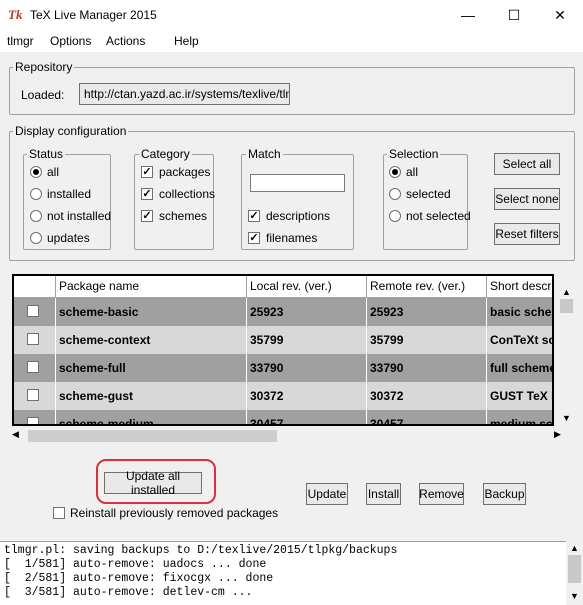 The height and width of the screenshot is (605, 583). Describe the element at coordinates (307, 287) in the screenshot. I see `column-header-local-rev: Local rev. (ver.)` at that location.